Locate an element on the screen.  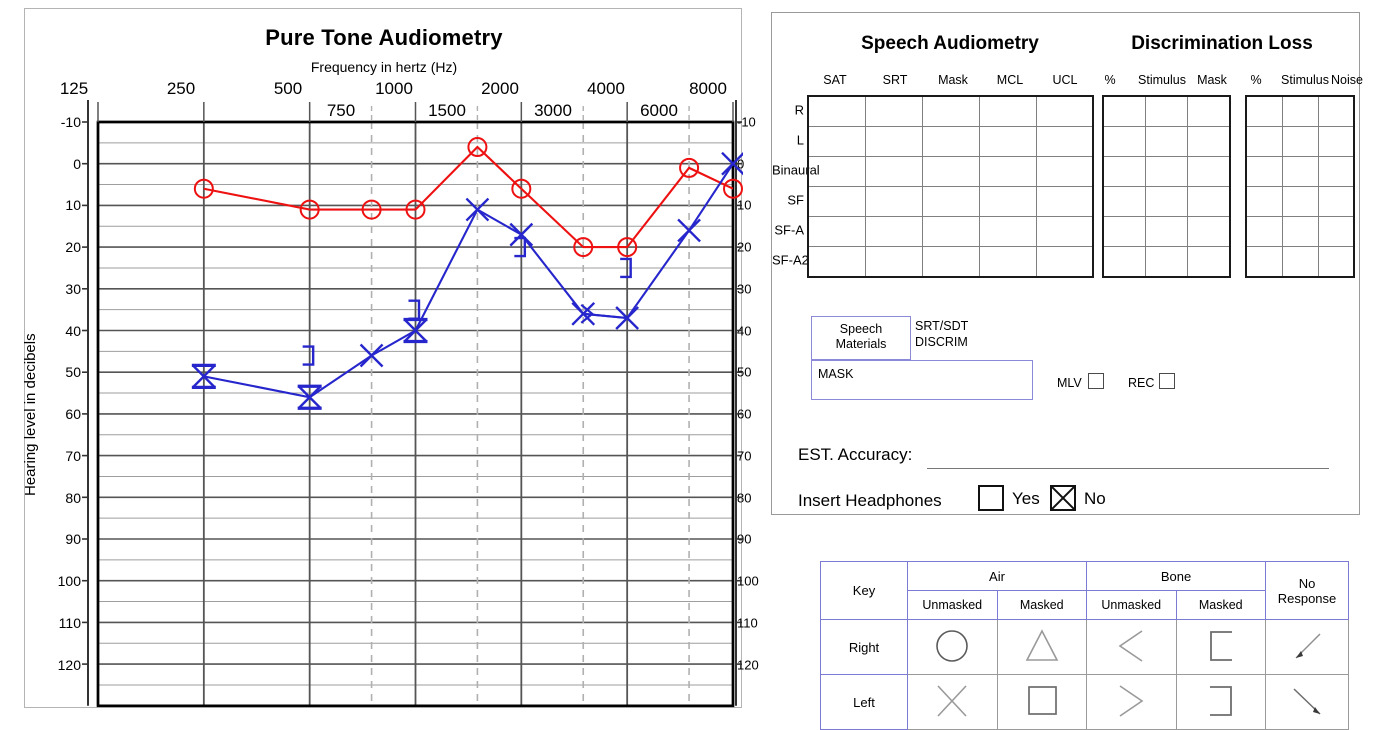
table-row: Right is located at coordinates (1084, 647).